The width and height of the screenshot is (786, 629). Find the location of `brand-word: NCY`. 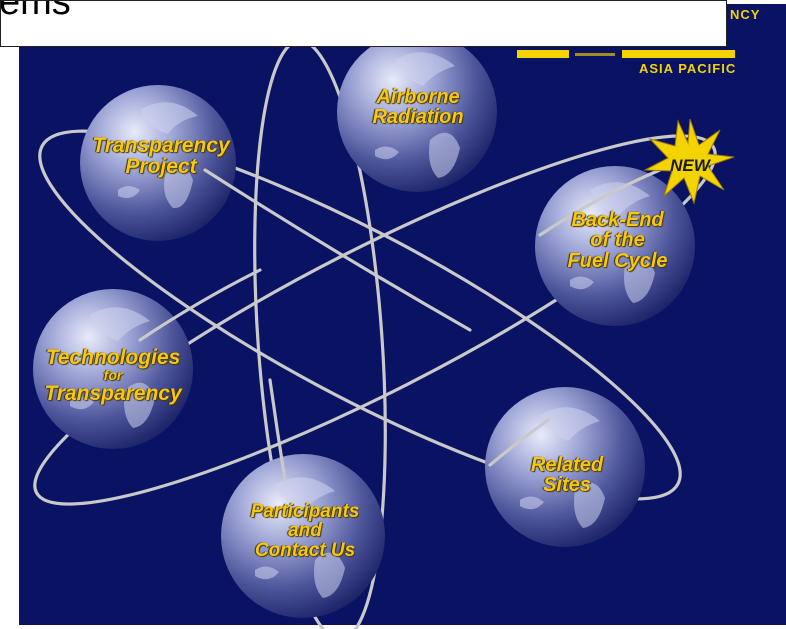

brand-word: NCY is located at coordinates (745, 14).